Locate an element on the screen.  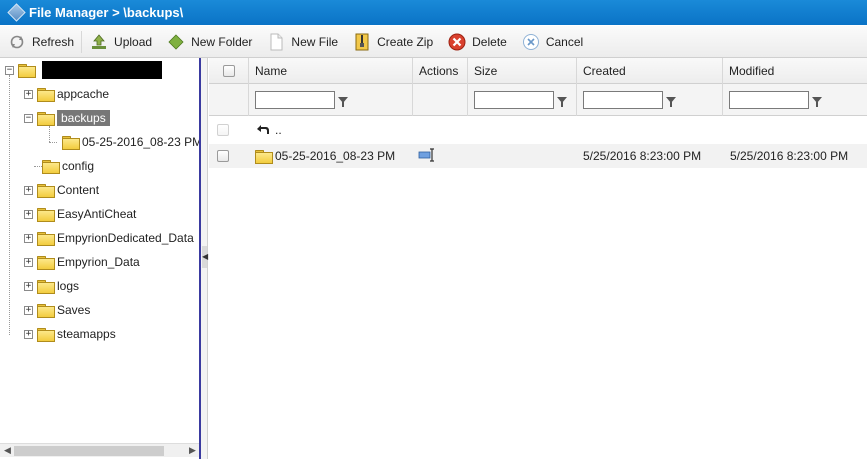
tree-item-appcache: + appcache is located at coordinates (66, 94).